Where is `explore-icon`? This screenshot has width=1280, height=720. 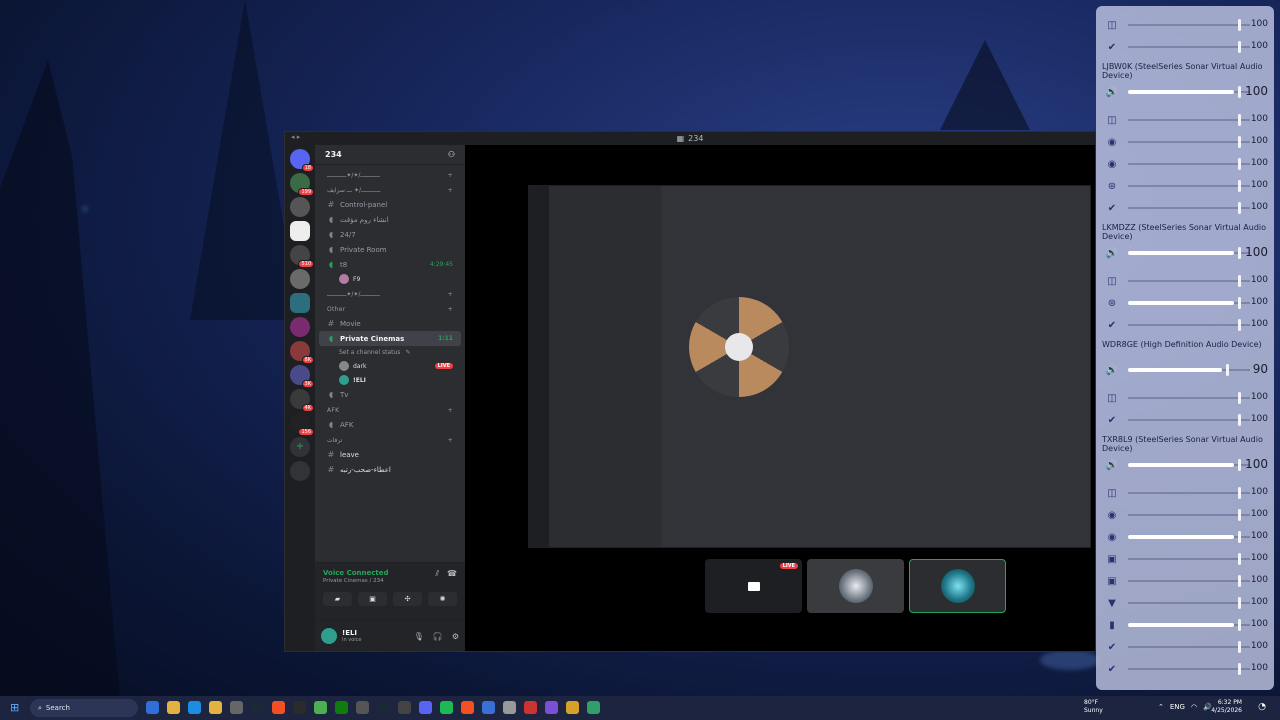 explore-icon is located at coordinates (300, 471).